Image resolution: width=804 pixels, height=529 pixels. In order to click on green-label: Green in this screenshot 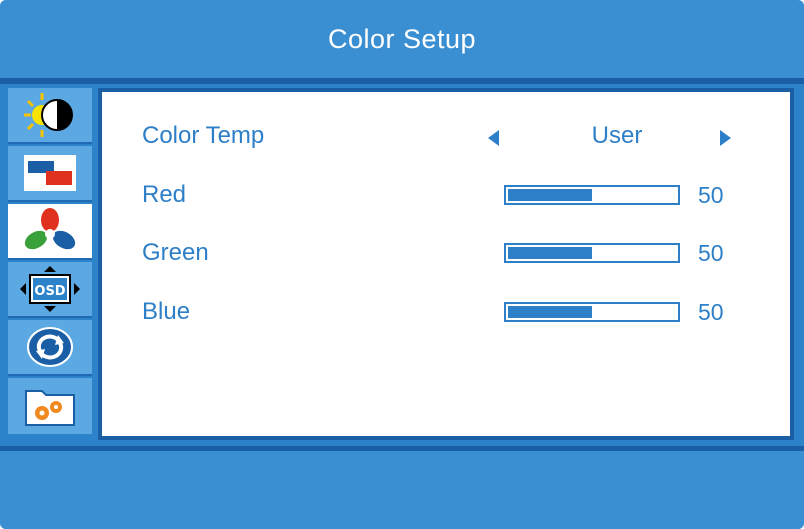, I will do `click(175, 252)`.